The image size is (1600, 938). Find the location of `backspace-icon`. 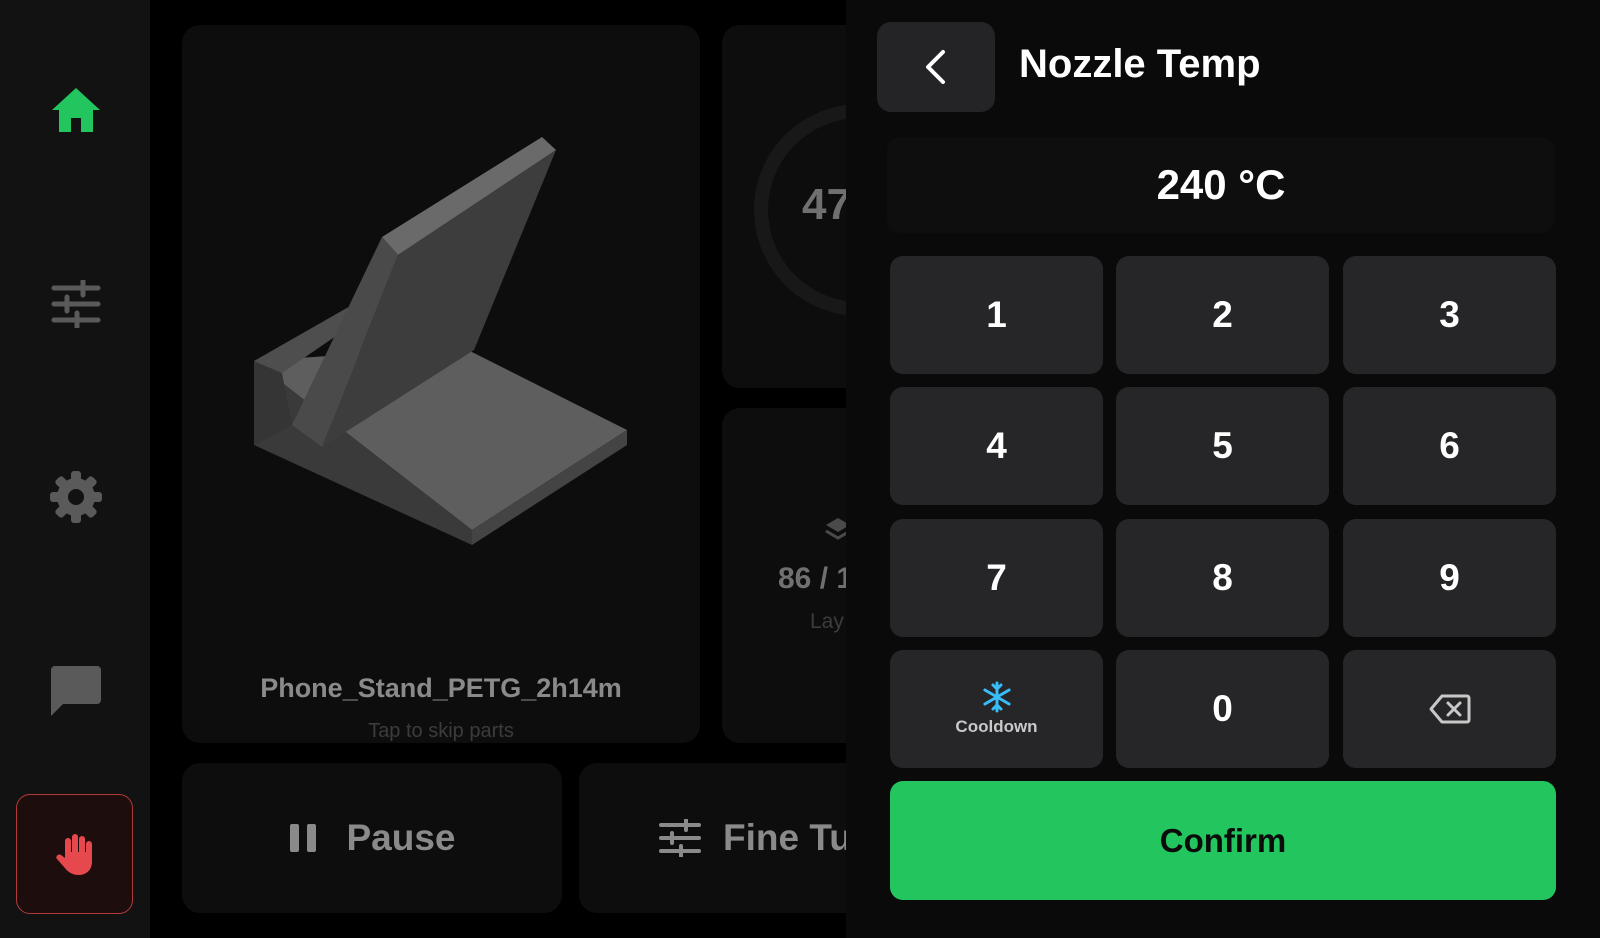

backspace-icon is located at coordinates (1449, 709).